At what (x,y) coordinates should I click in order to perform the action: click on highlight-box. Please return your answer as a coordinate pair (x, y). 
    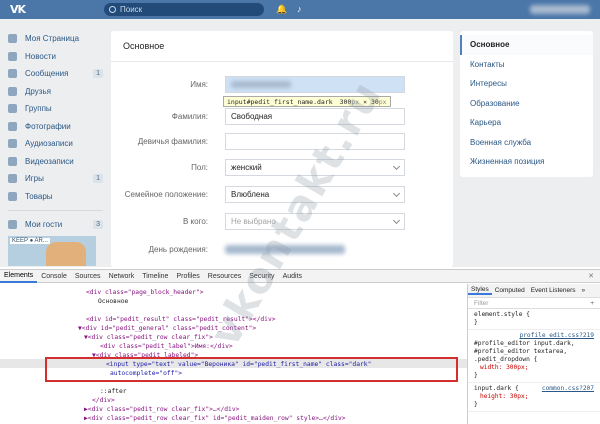
    Looking at the image, I should click on (251, 369).